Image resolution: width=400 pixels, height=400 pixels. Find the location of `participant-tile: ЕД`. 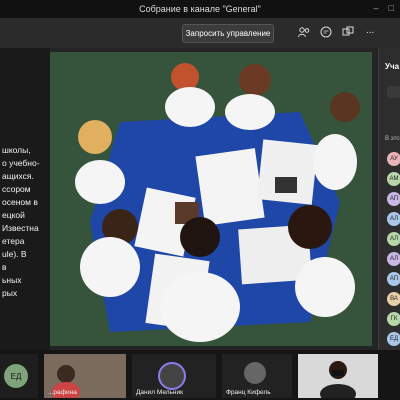

participant-tile: ЕД is located at coordinates (19, 376).